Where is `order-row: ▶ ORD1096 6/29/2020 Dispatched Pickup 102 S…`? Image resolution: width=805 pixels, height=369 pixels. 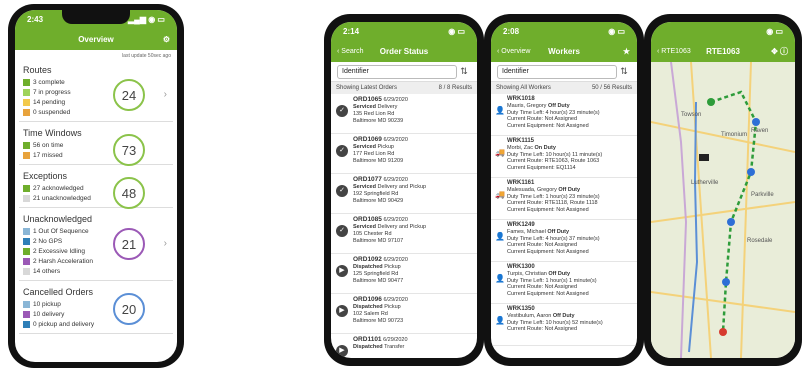
order-row: ▶ ORD1096 6/29/2020 Dispatched Pickup 102 S… is located at coordinates (404, 314).